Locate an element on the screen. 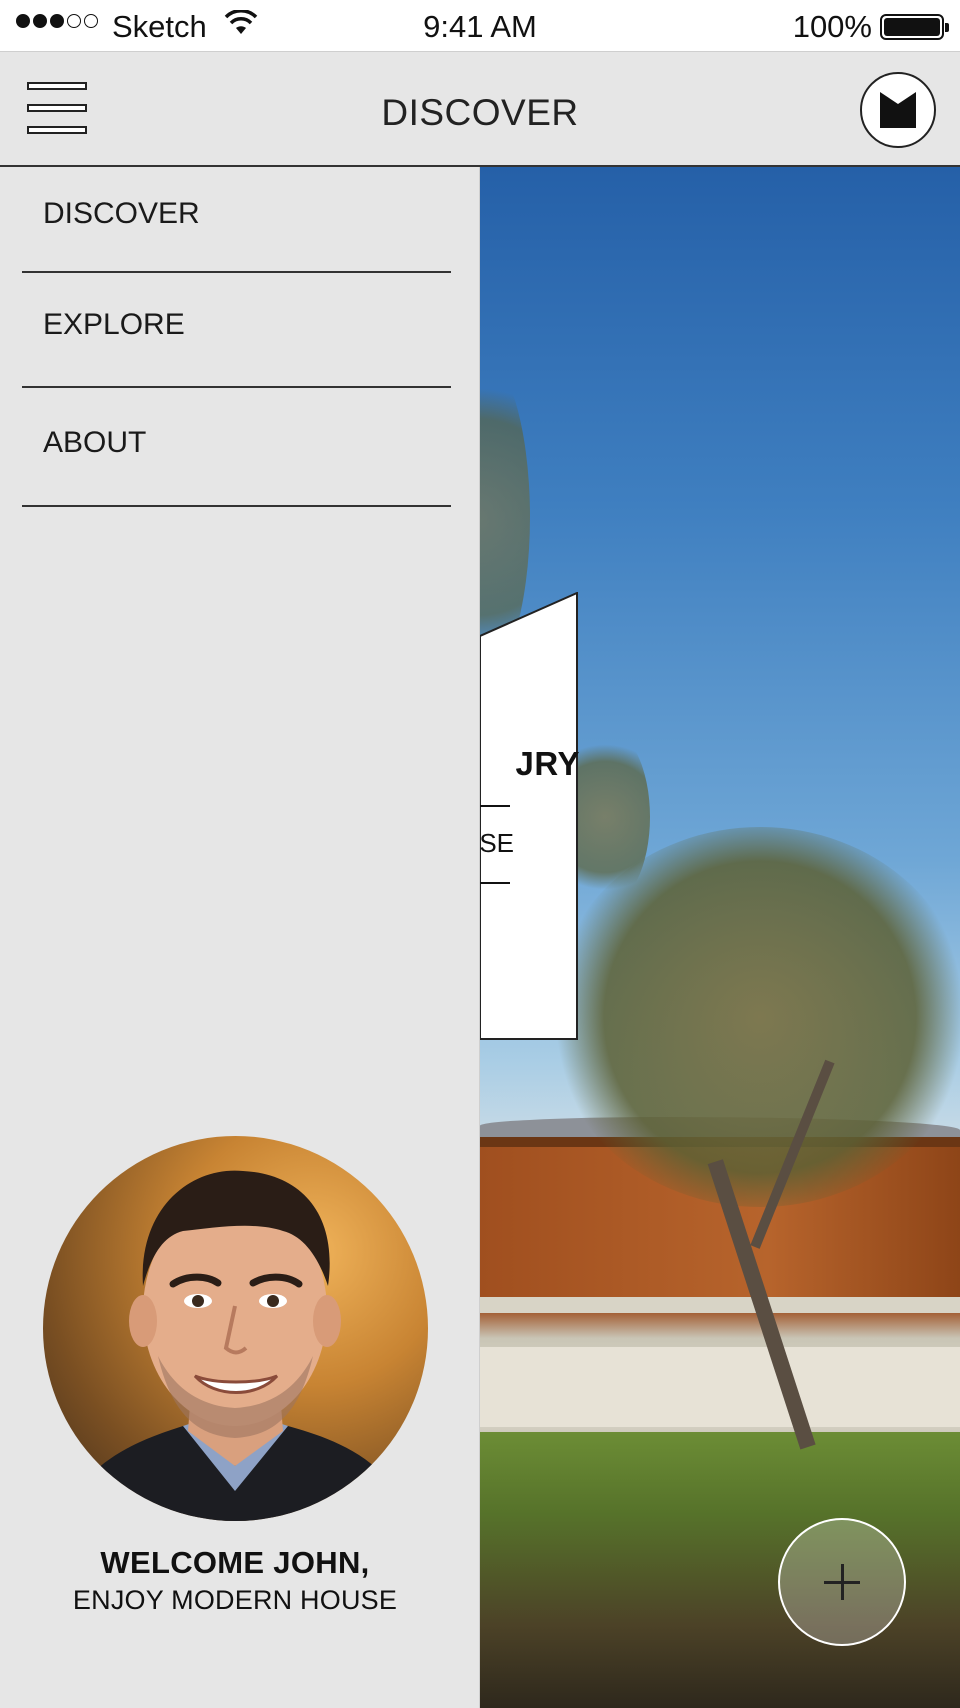 This screenshot has width=960, height=1708. avatar is located at coordinates (235, 1328).